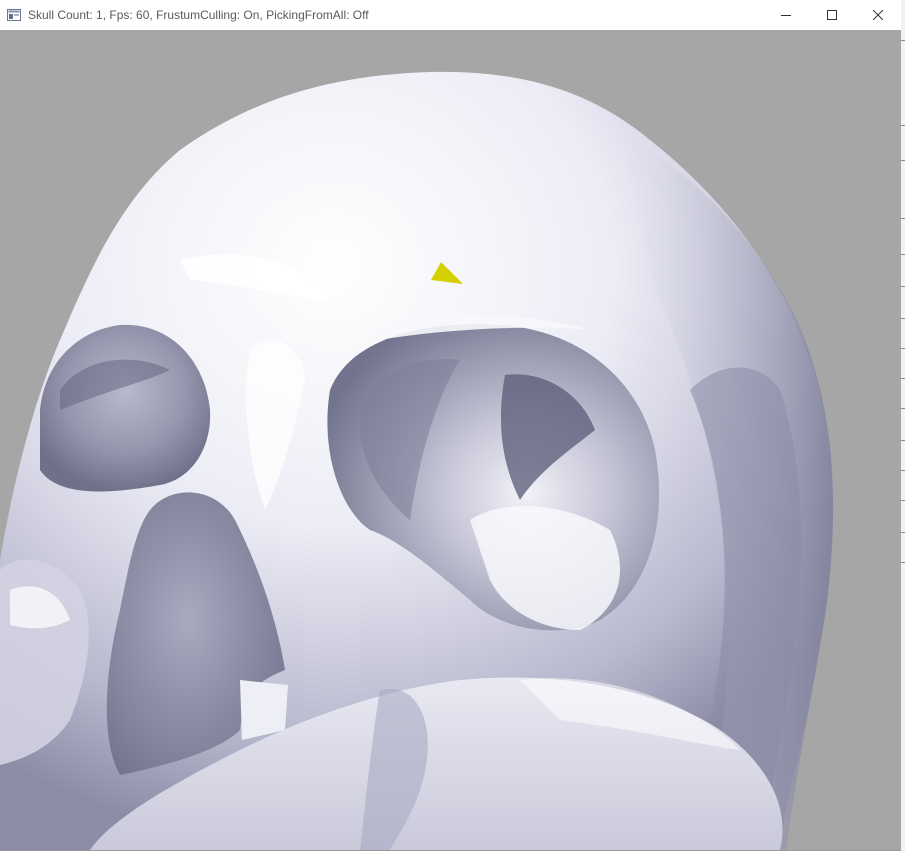  I want to click on maximize-icon, so click(832, 15).